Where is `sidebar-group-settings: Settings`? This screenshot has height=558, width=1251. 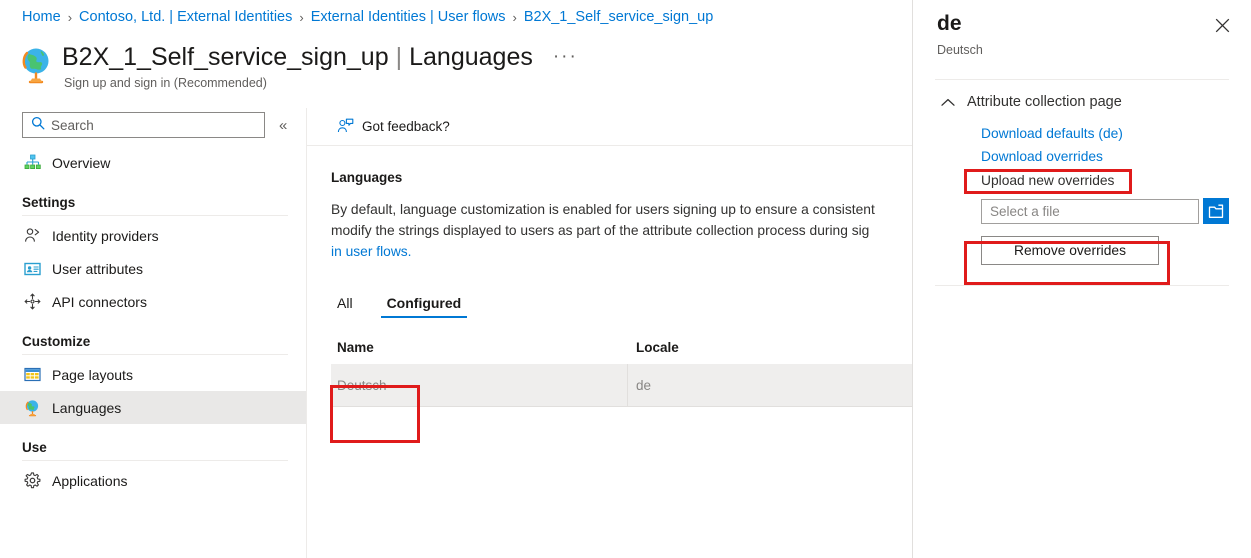 sidebar-group-settings: Settings is located at coordinates (153, 205).